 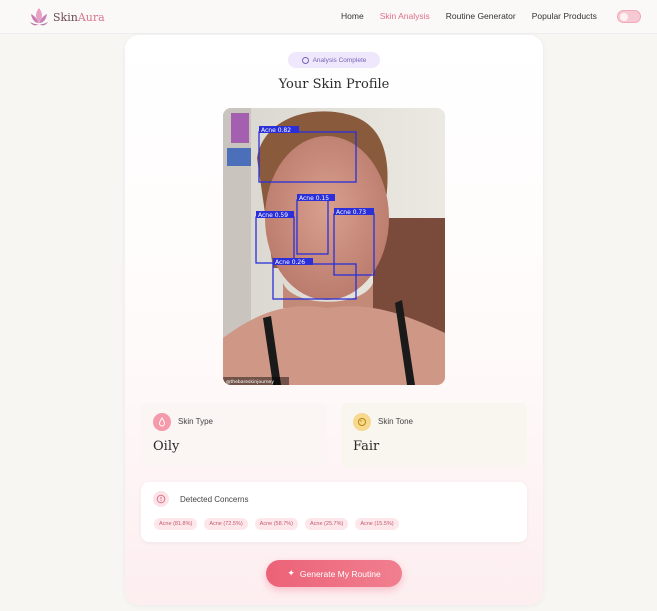 I want to click on check-circle-icon, so click(x=305, y=60).